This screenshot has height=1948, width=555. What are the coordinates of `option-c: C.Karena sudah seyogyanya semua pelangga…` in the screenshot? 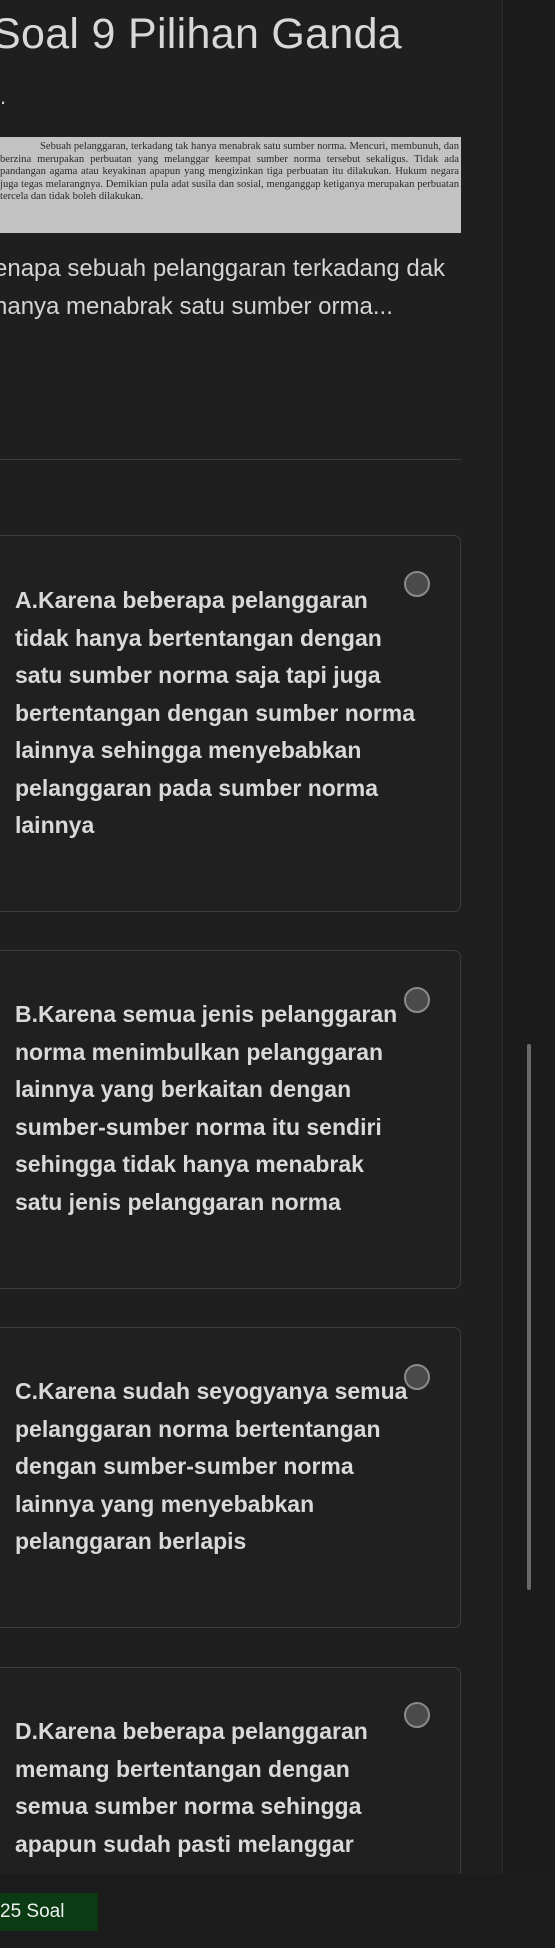 It's located at (230, 1477).